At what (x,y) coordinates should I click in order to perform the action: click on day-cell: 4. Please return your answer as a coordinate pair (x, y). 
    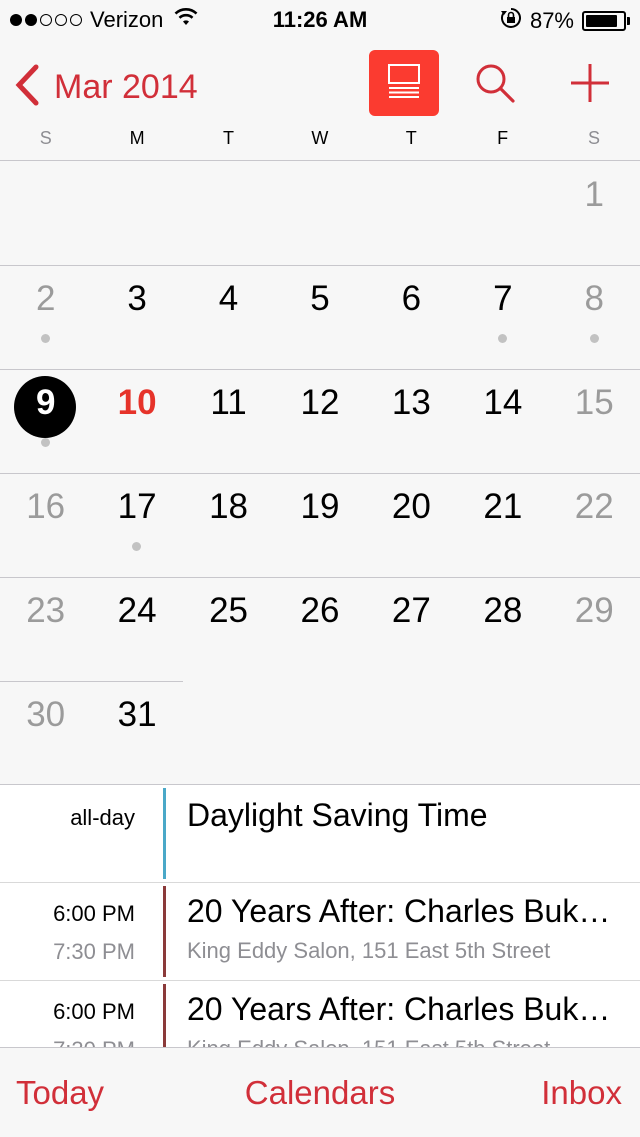
    Looking at the image, I should click on (228, 317).